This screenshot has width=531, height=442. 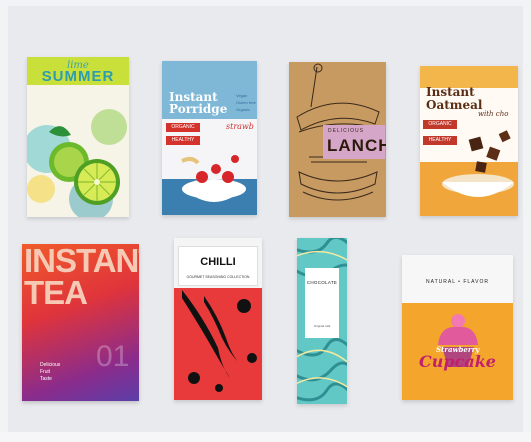 What do you see at coordinates (213, 178) in the screenshot?
I see `porridge-bowl-illustration` at bounding box center [213, 178].